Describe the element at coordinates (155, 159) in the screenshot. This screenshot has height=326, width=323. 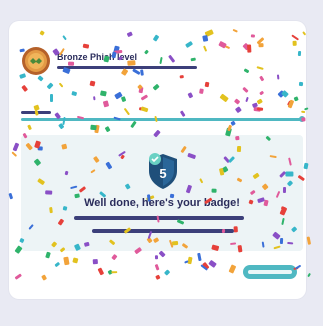
I see `check-icon` at that location.